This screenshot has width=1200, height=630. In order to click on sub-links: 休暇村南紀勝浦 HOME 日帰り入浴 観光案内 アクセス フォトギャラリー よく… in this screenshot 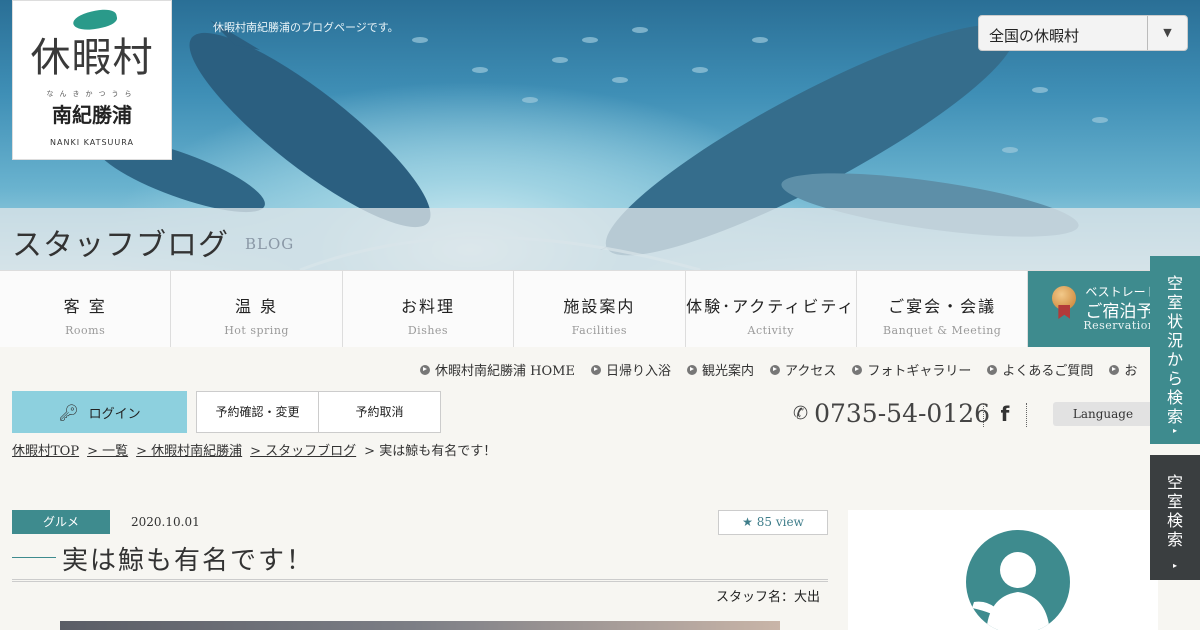, I will do `click(786, 369)`.